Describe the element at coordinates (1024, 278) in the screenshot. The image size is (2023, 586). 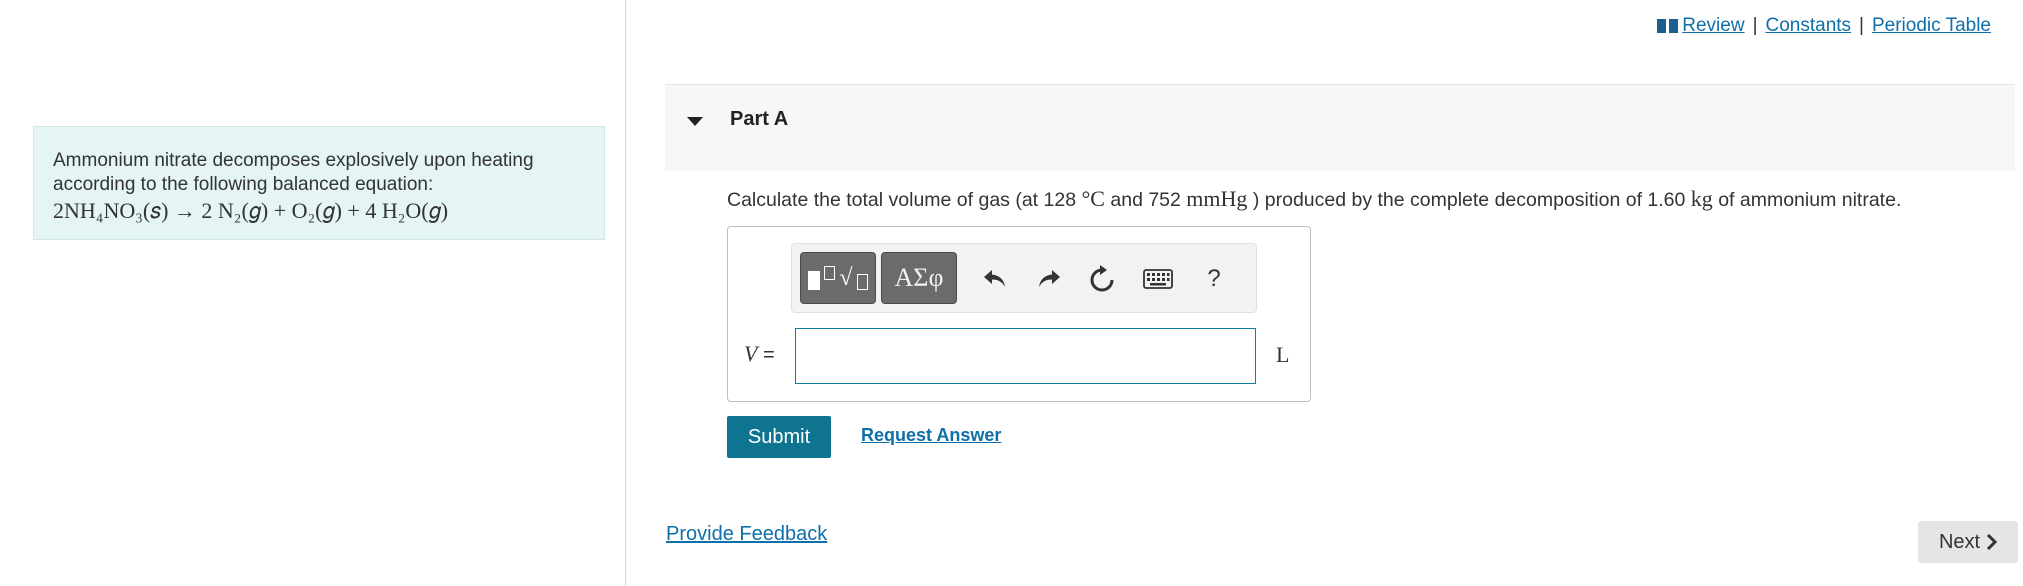
I see `math-toolbar: √ ΑΣφ ?` at that location.